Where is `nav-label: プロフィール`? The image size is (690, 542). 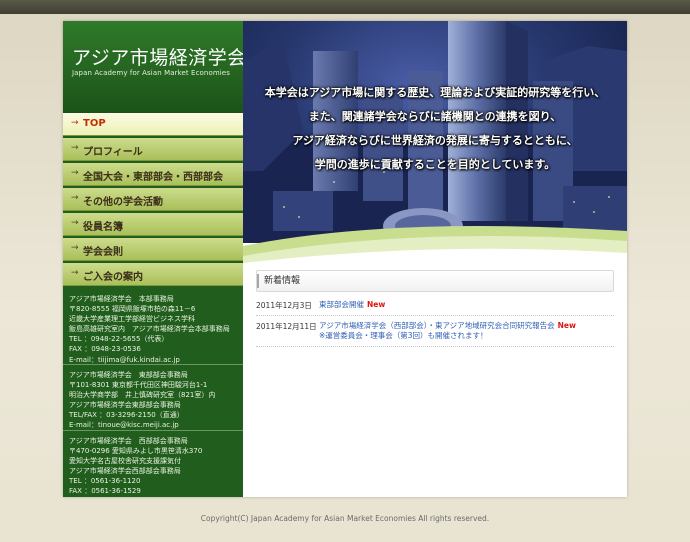 nav-label: プロフィール is located at coordinates (113, 152).